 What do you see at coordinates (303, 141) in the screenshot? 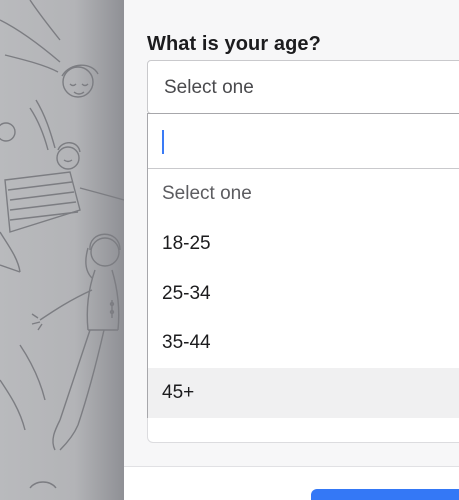
I see `dropdown-search-input` at bounding box center [303, 141].